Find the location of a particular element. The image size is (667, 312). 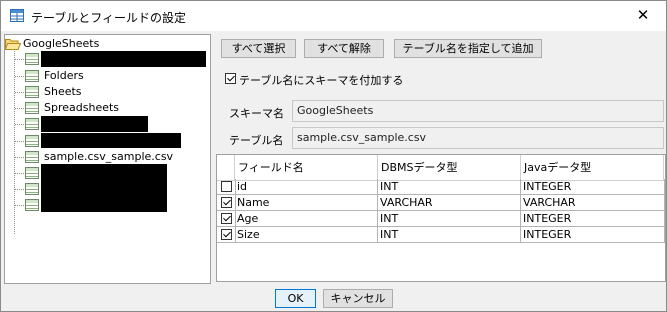

close-icon: ✕ is located at coordinates (643, 16).